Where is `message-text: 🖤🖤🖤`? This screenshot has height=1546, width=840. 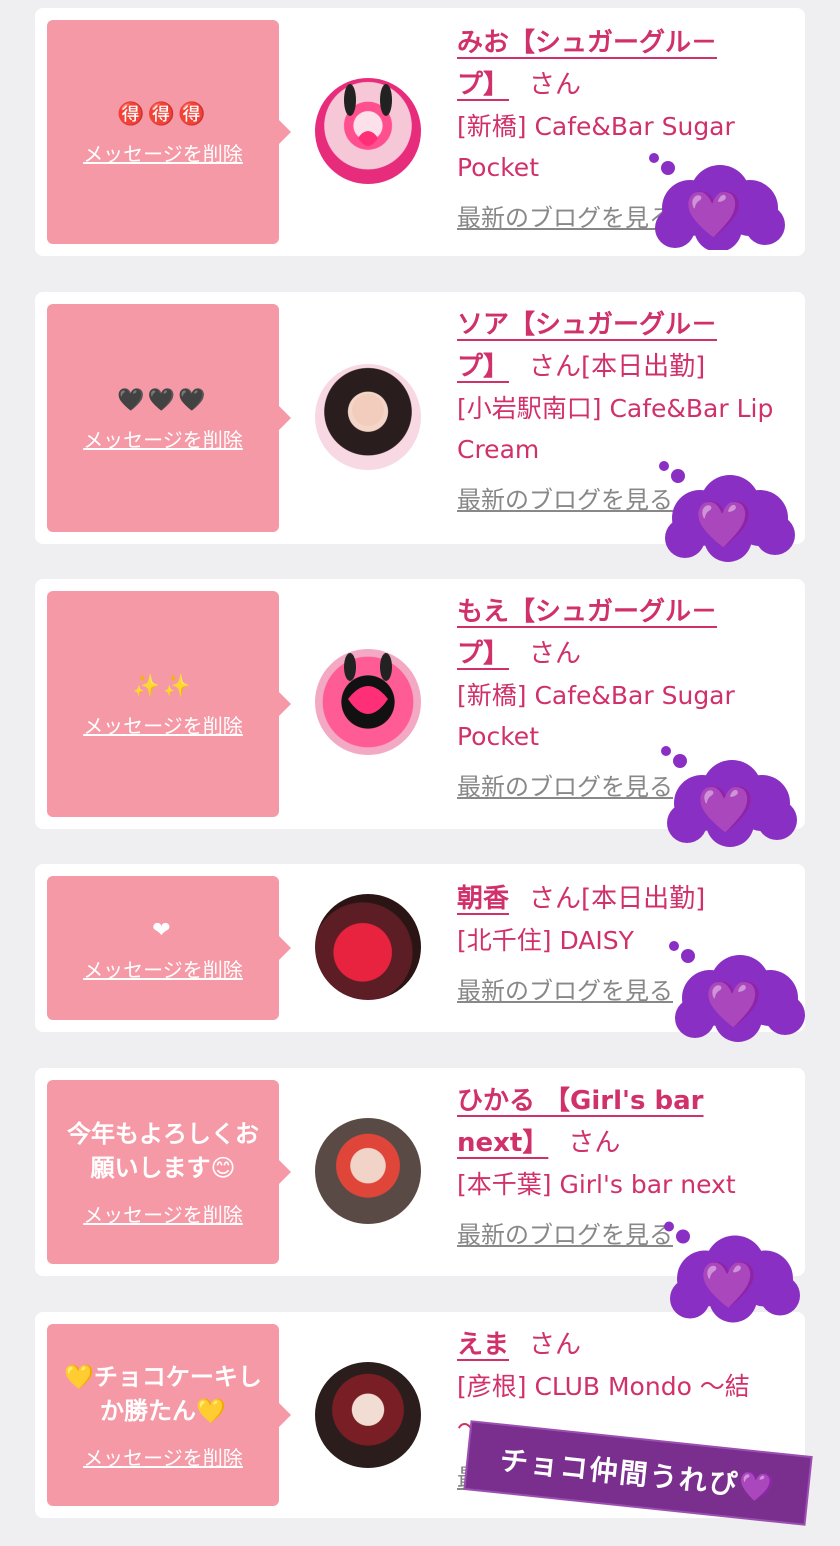
message-text: 🖤🖤🖤 is located at coordinates (163, 400).